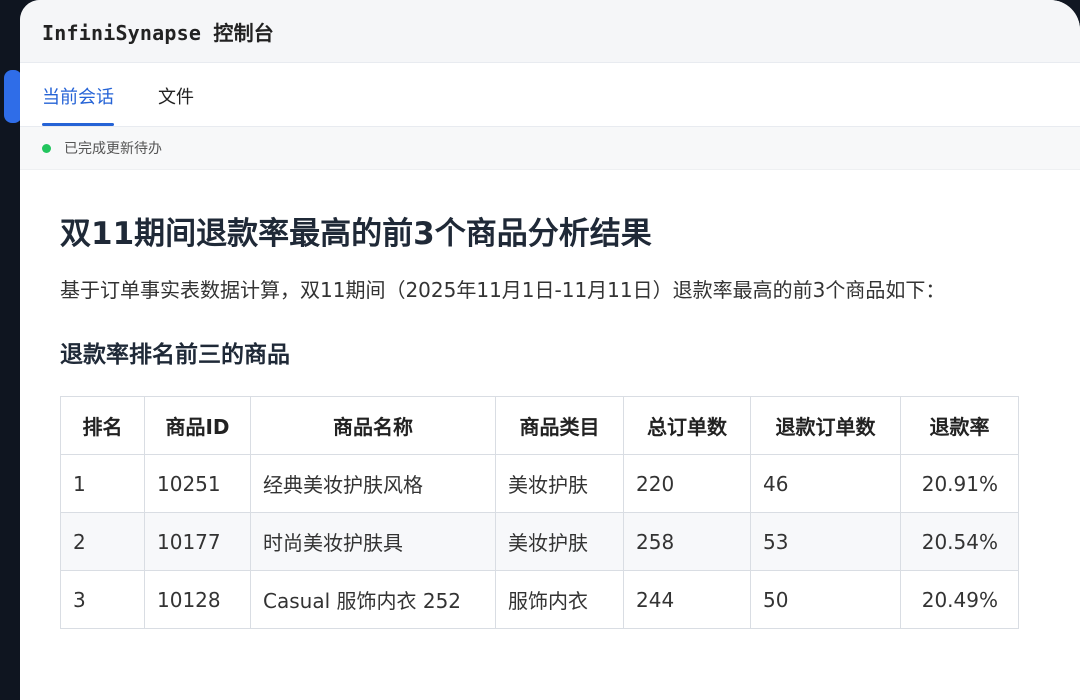 The width and height of the screenshot is (1080, 700). Describe the element at coordinates (373, 483) in the screenshot. I see `product-name-cell: 经典美妆护肤风格` at that location.